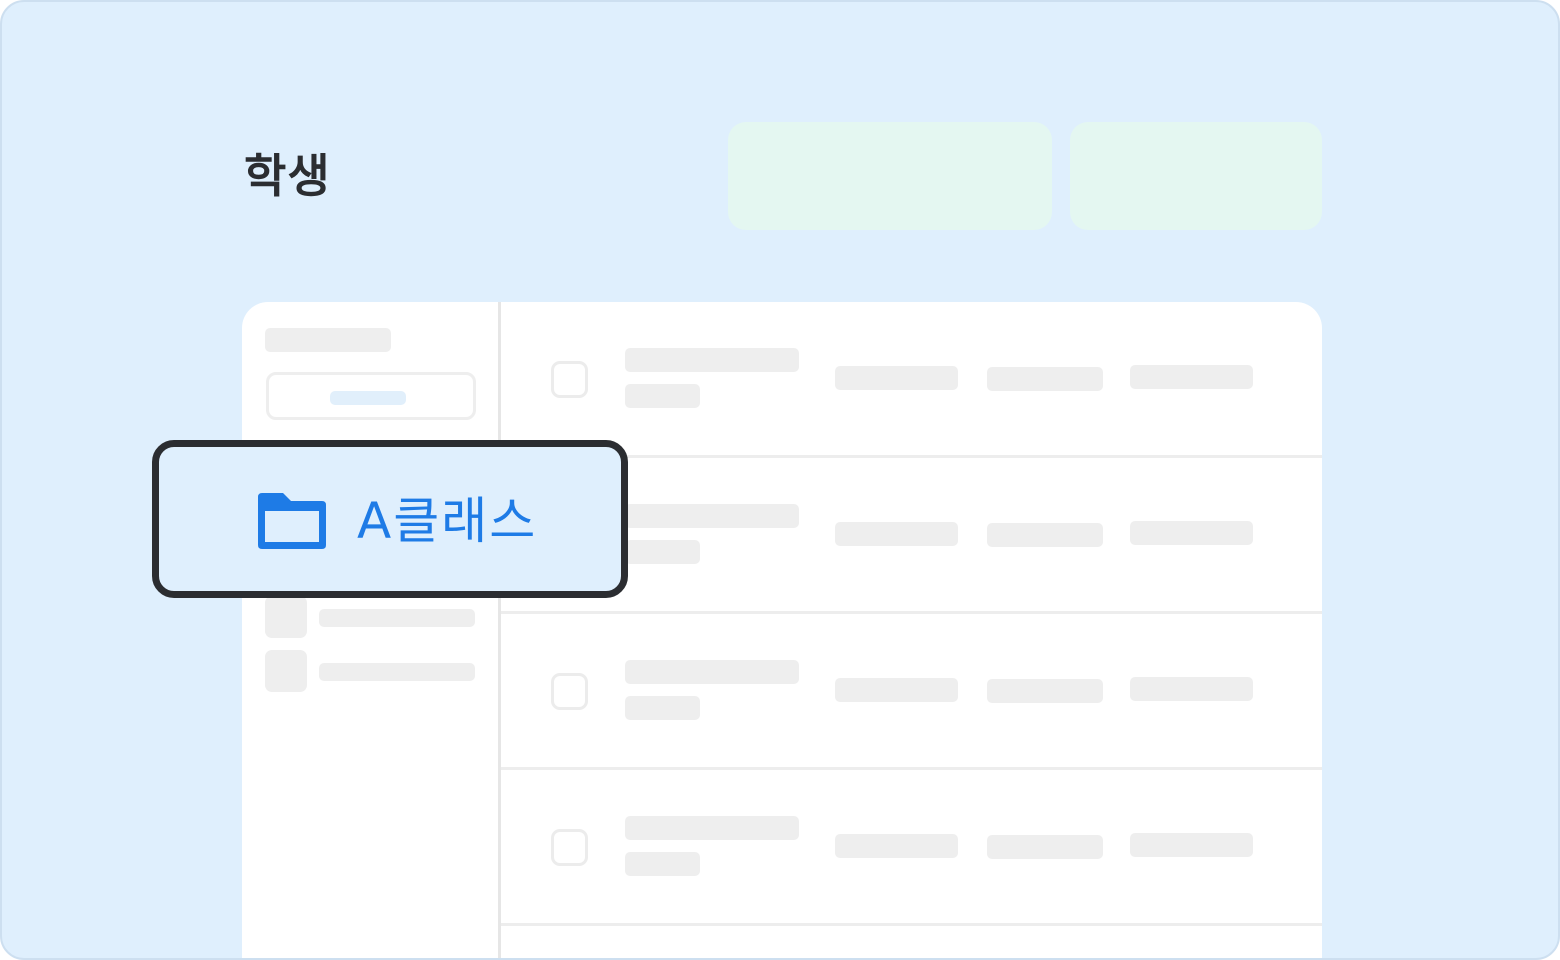  I want to click on header-action-button-secondary, so click(1196, 176).